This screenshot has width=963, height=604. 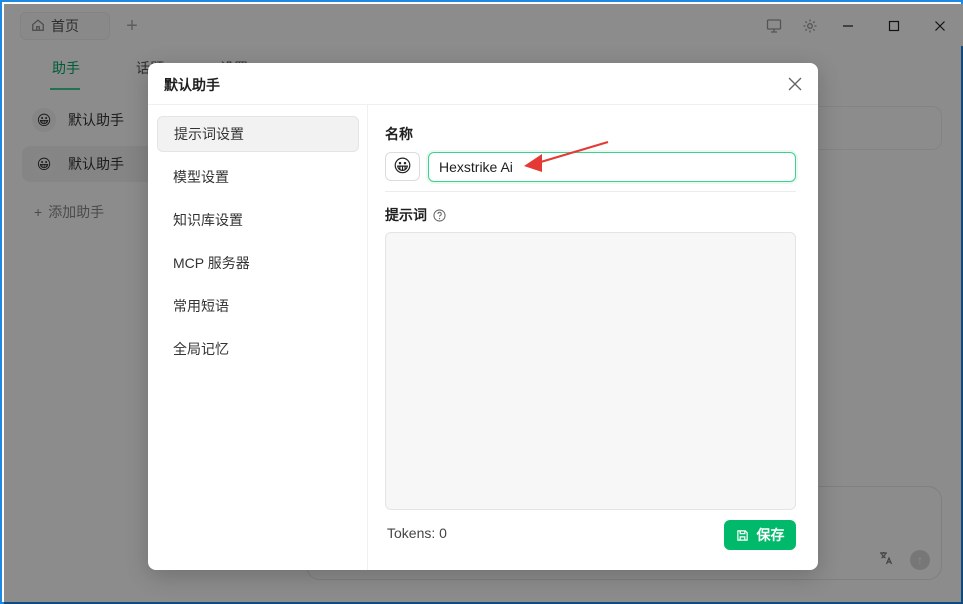 I want to click on help-icon, so click(x=439, y=215).